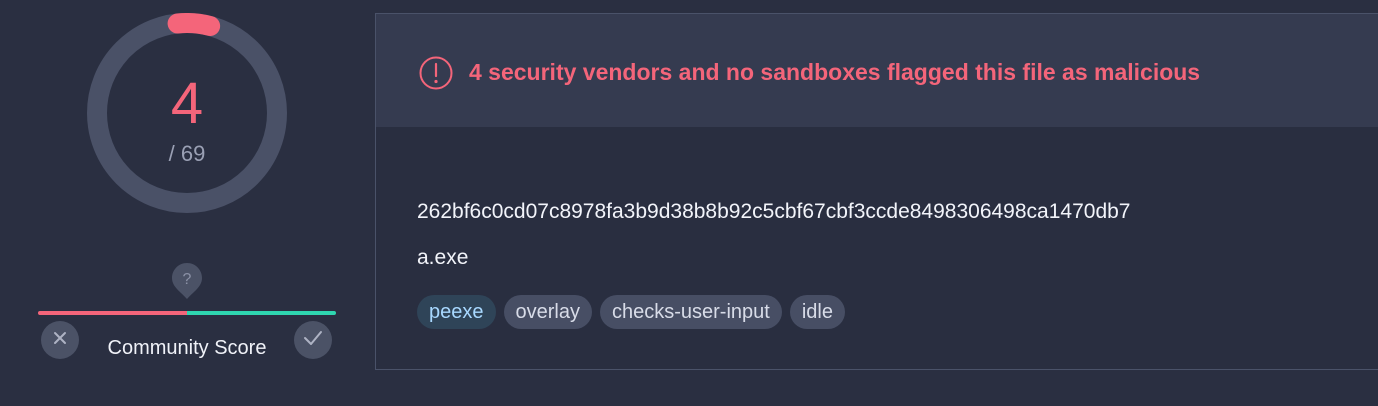 Image resolution: width=1378 pixels, height=406 pixels. What do you see at coordinates (817, 312) in the screenshot?
I see `tag-idle: idle` at bounding box center [817, 312].